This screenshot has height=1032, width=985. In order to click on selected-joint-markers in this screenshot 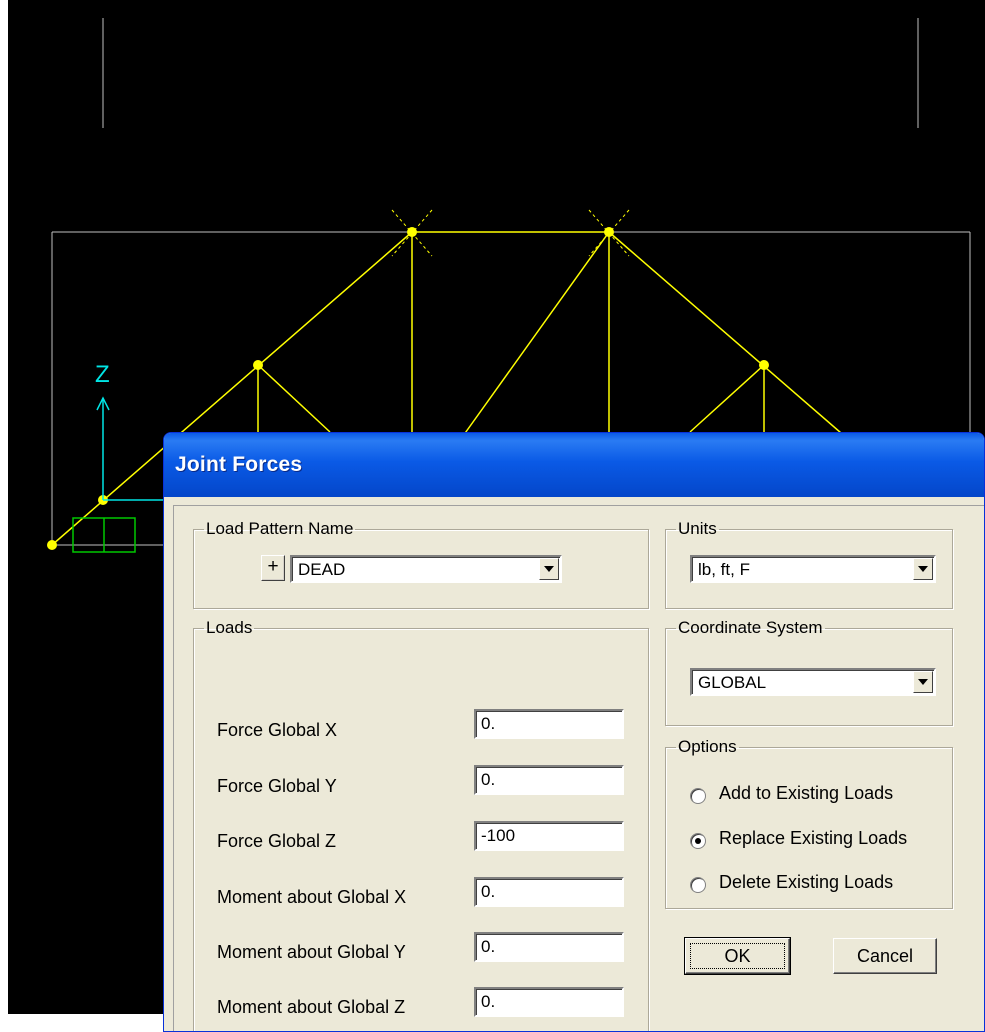, I will do `click(510, 233)`.